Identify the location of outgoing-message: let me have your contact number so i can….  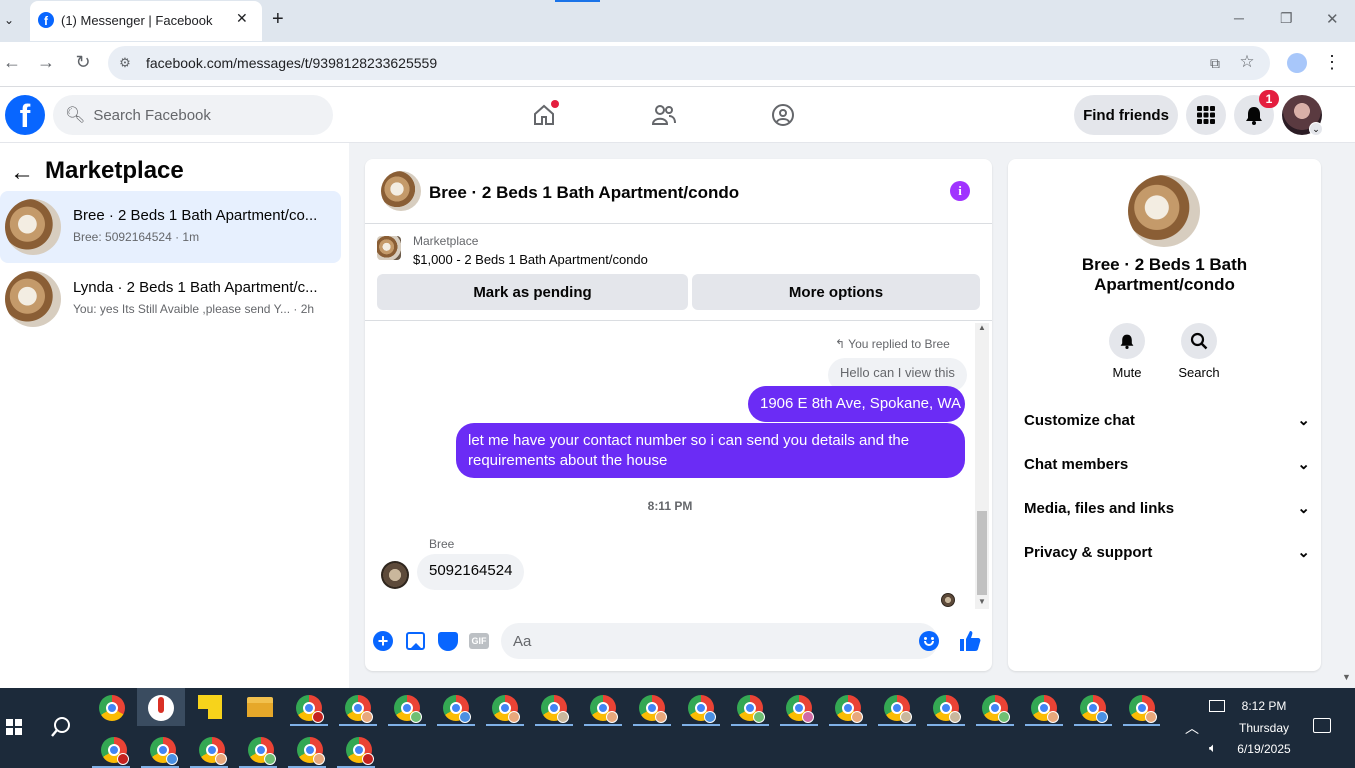
(710, 450).